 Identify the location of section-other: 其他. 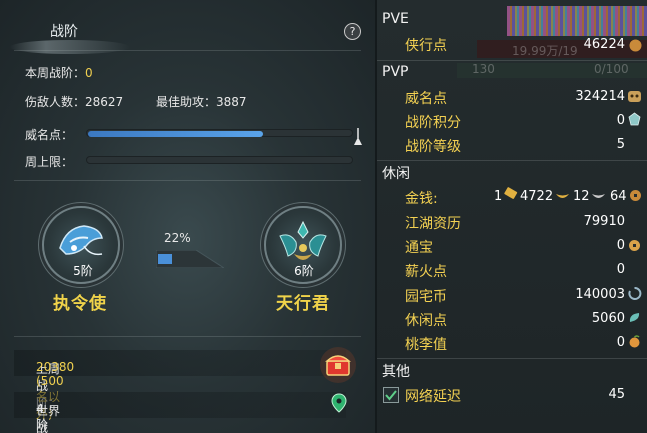
(396, 372).